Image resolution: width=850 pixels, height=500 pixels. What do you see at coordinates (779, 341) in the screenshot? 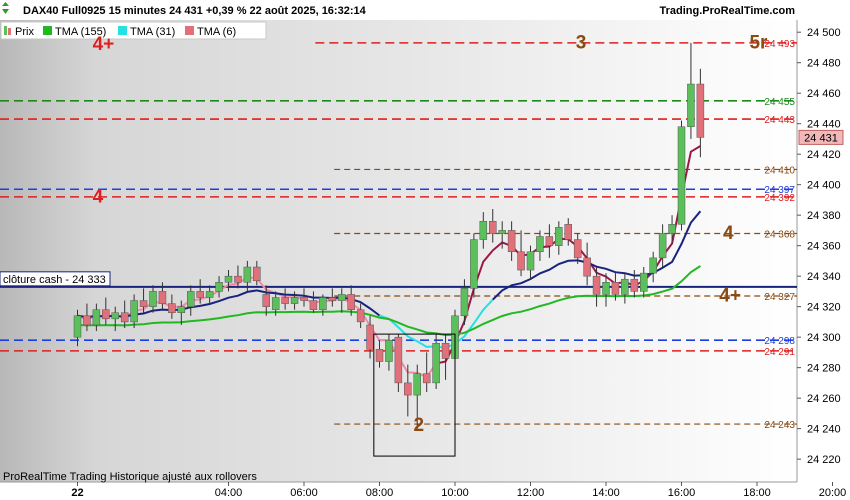
I see `level-label: 24 298` at bounding box center [779, 341].